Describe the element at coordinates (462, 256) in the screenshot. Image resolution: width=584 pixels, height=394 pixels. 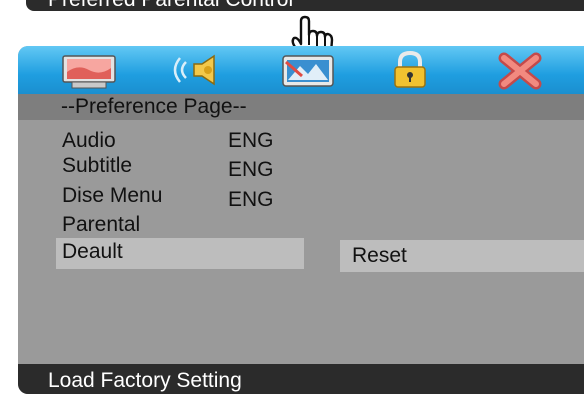
I see `reset-option: Reset` at that location.